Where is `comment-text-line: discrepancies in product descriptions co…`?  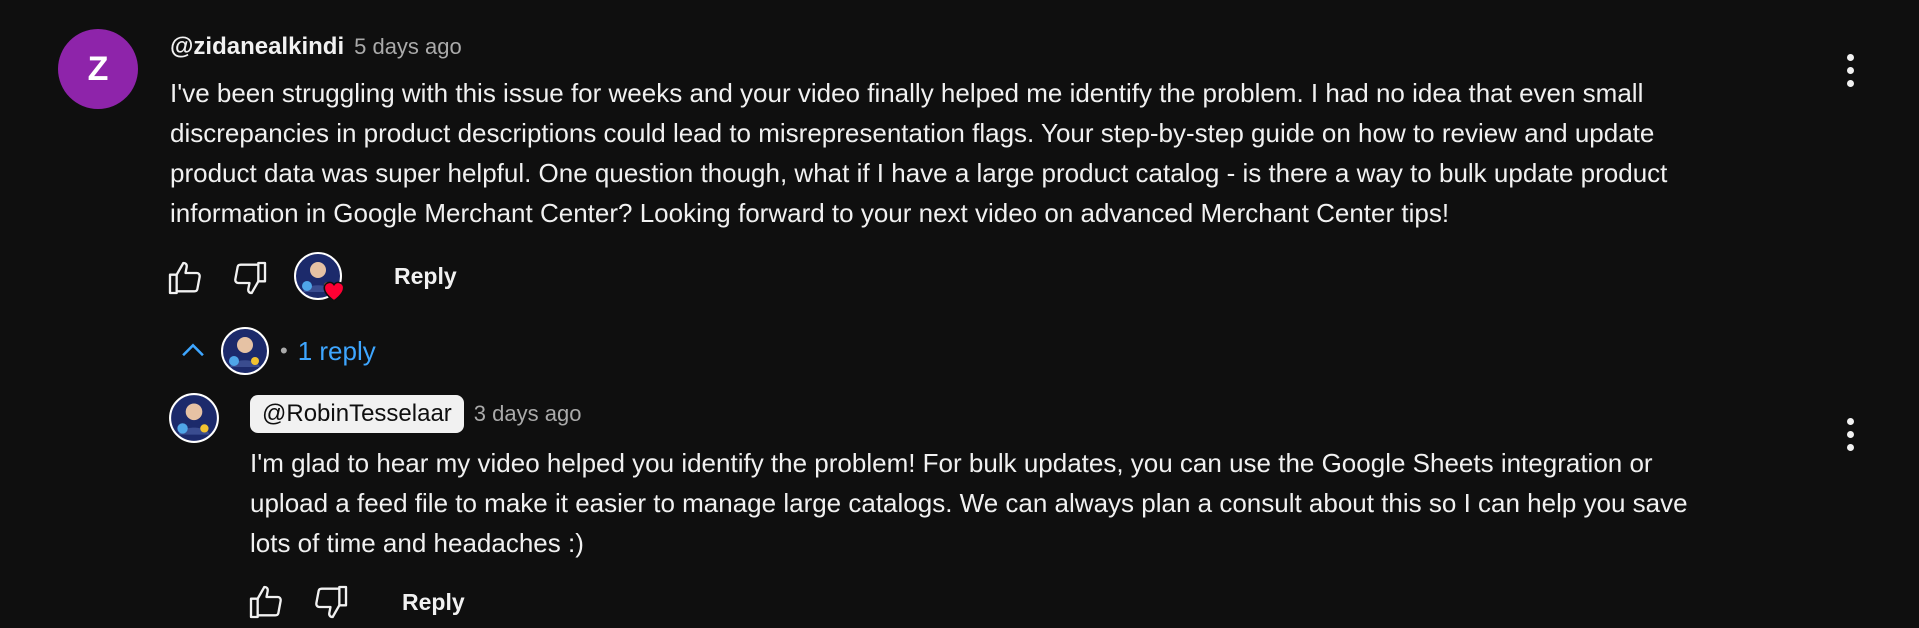
comment-text-line: discrepancies in product descriptions co… is located at coordinates (912, 133).